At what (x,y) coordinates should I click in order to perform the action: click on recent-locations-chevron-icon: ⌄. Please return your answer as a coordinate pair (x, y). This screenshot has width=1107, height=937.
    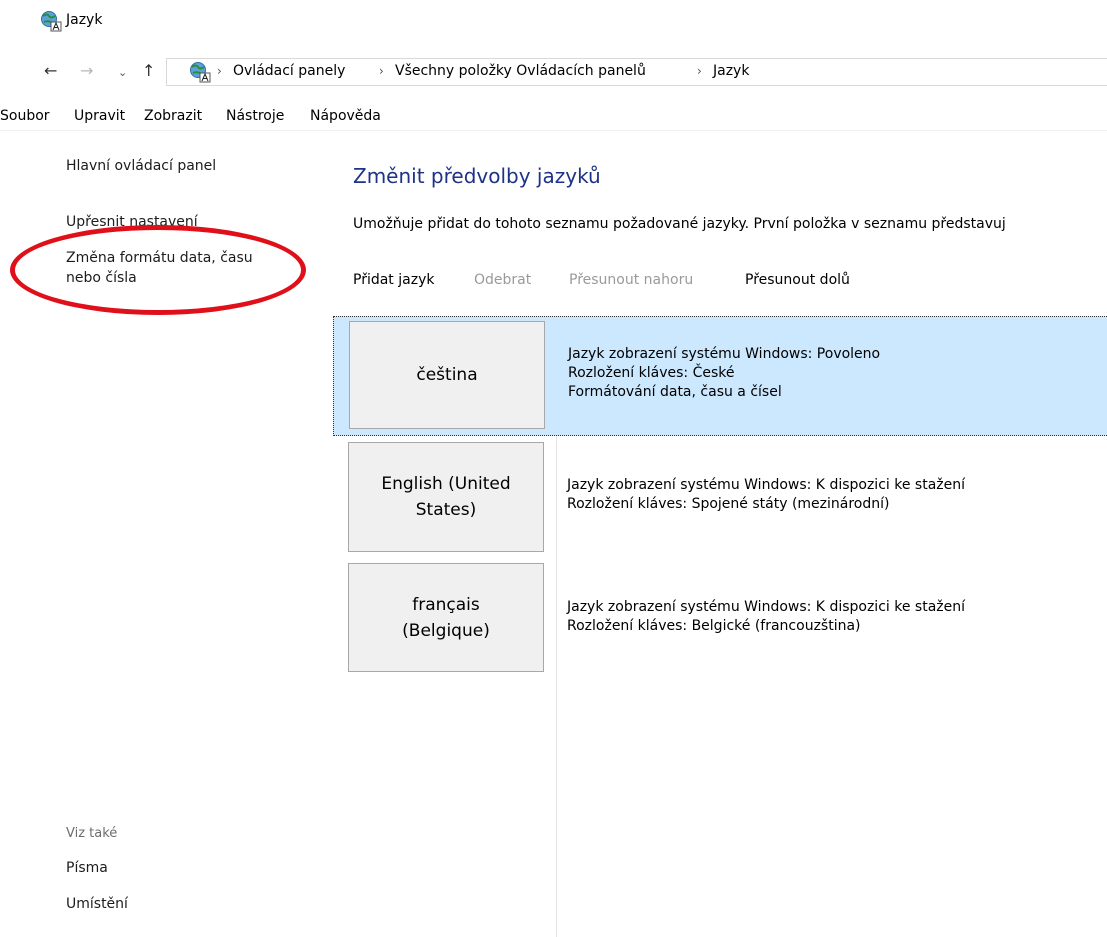
    Looking at the image, I should click on (122, 73).